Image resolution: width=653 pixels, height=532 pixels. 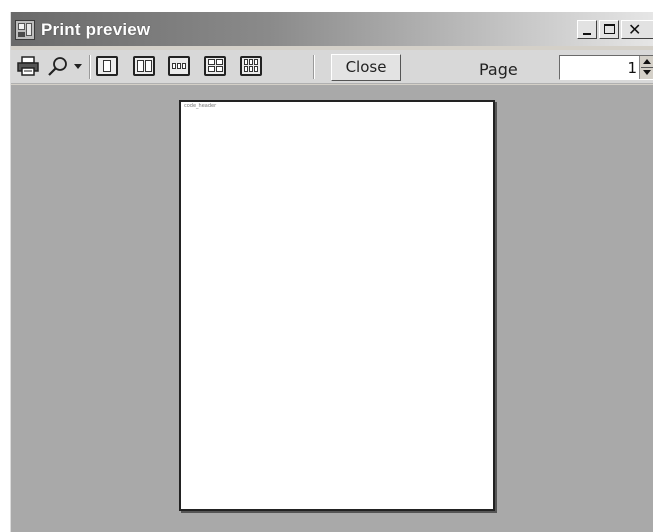 What do you see at coordinates (25, 30) in the screenshot?
I see `app-print-preview-icon` at bounding box center [25, 30].